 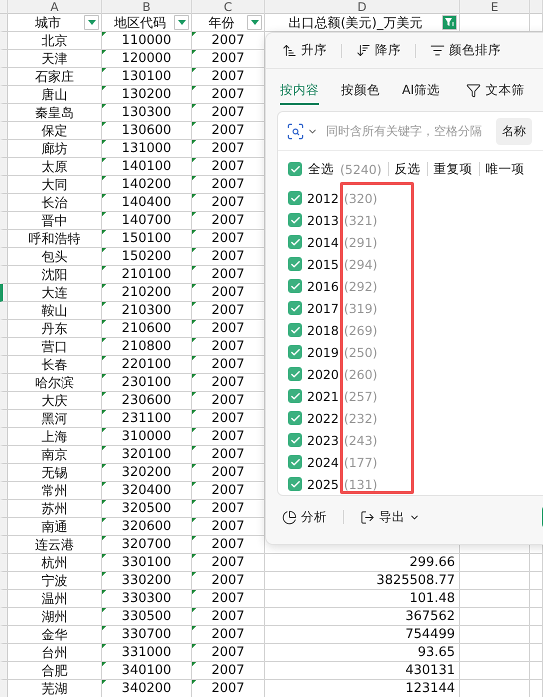 I want to click on table-cell: 330700, so click(x=147, y=635).